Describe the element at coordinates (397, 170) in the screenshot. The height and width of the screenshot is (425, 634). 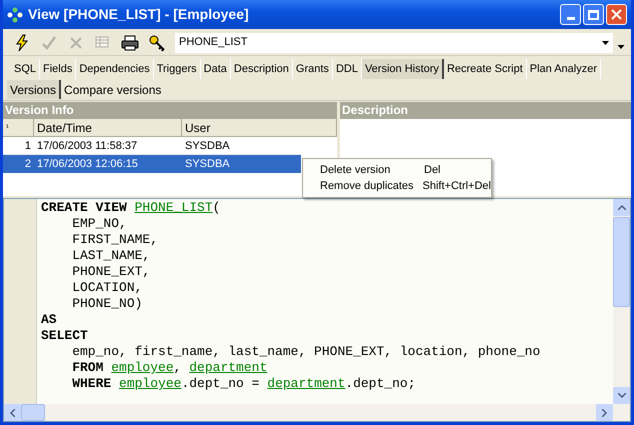
I see `menu-item: Delete version Del` at that location.